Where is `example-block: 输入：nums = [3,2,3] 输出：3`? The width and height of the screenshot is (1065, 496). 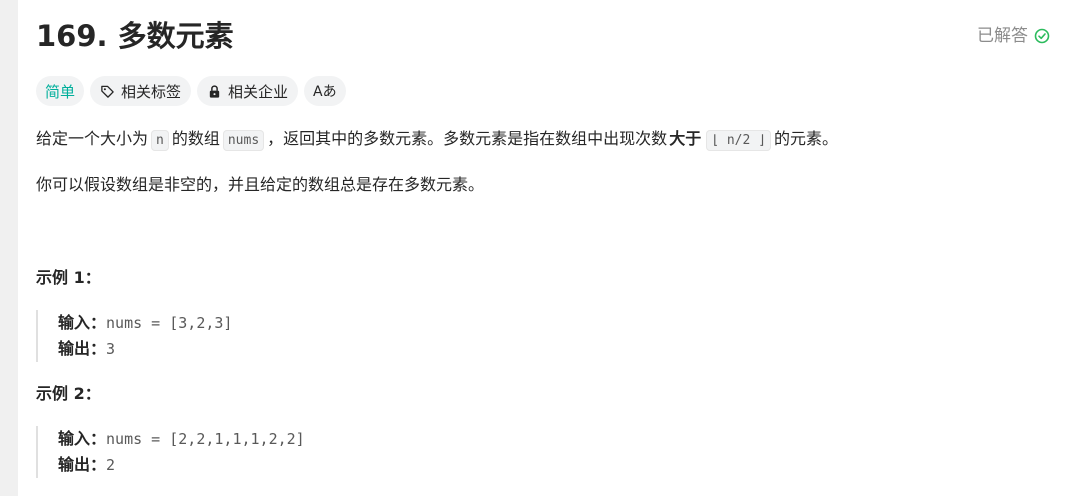 example-block: 输入：nums = [3,2,3] 输出：3 is located at coordinates (347, 336).